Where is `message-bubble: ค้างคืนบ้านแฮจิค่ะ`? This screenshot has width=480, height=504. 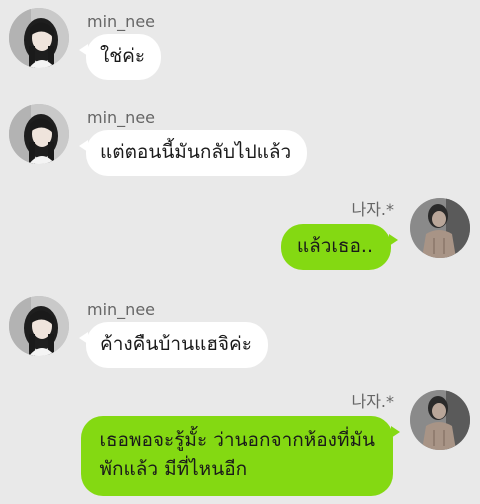
message-bubble: ค้างคืนบ้านแฮจิค่ะ is located at coordinates (173, 345).